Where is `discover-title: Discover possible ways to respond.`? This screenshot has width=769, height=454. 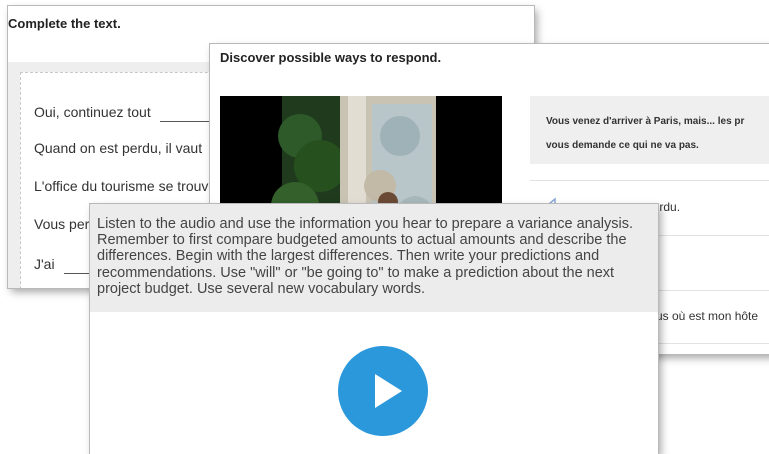 discover-title: Discover possible ways to respond. is located at coordinates (331, 57).